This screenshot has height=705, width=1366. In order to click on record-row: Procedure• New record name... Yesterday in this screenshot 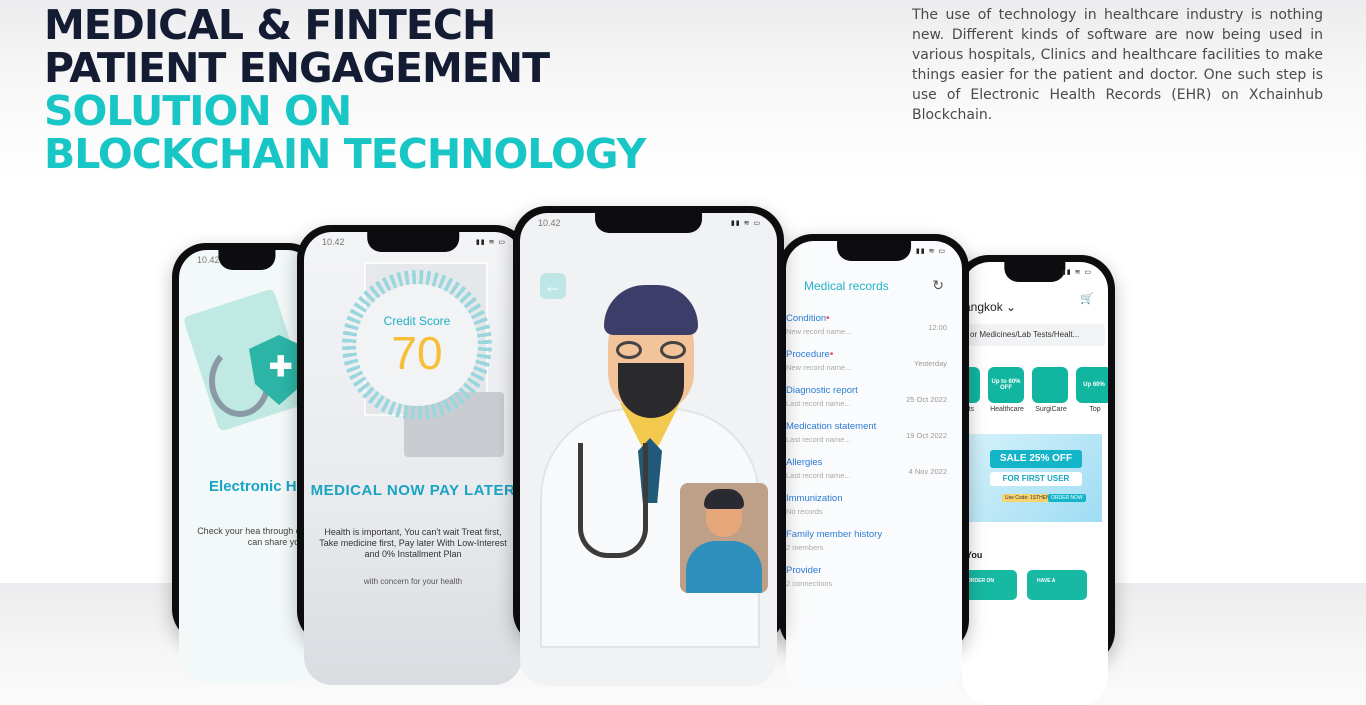, I will do `click(874, 367)`.